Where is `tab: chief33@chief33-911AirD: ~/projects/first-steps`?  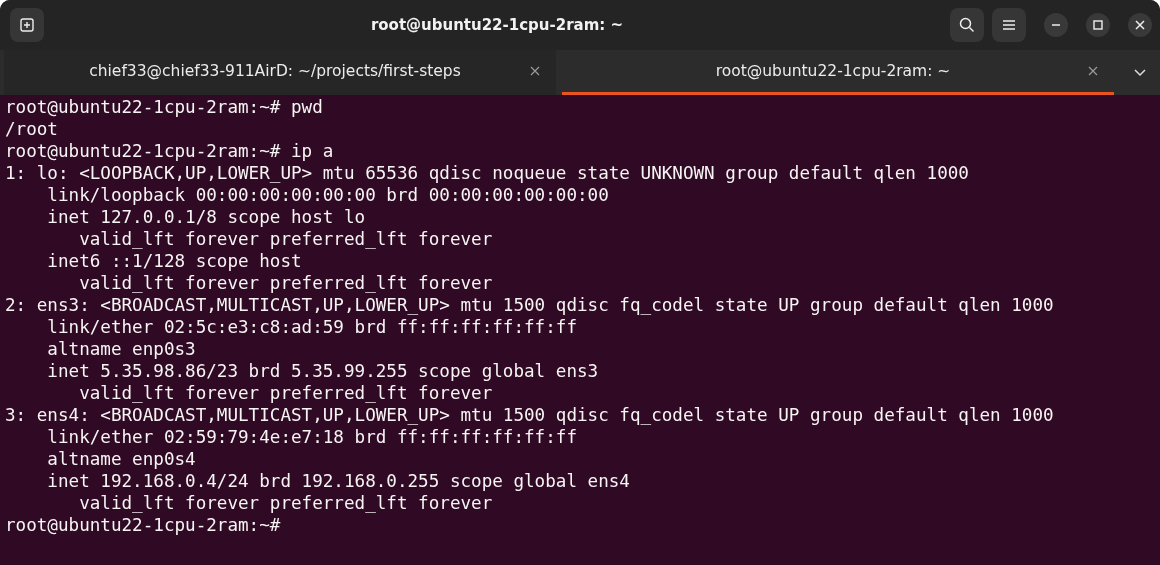
tab: chief33@chief33-911AirD: ~/projects/first-steps is located at coordinates (280, 72).